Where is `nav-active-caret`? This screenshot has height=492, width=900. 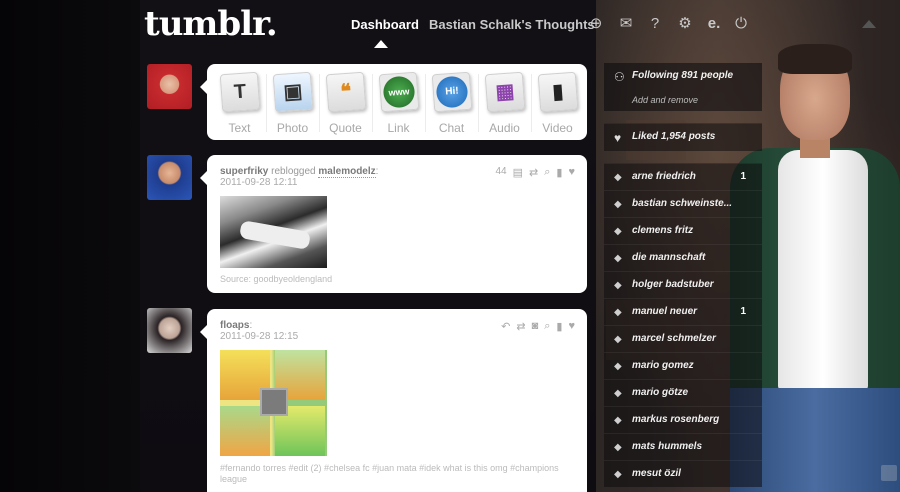
nav-active-caret is located at coordinates (381, 44).